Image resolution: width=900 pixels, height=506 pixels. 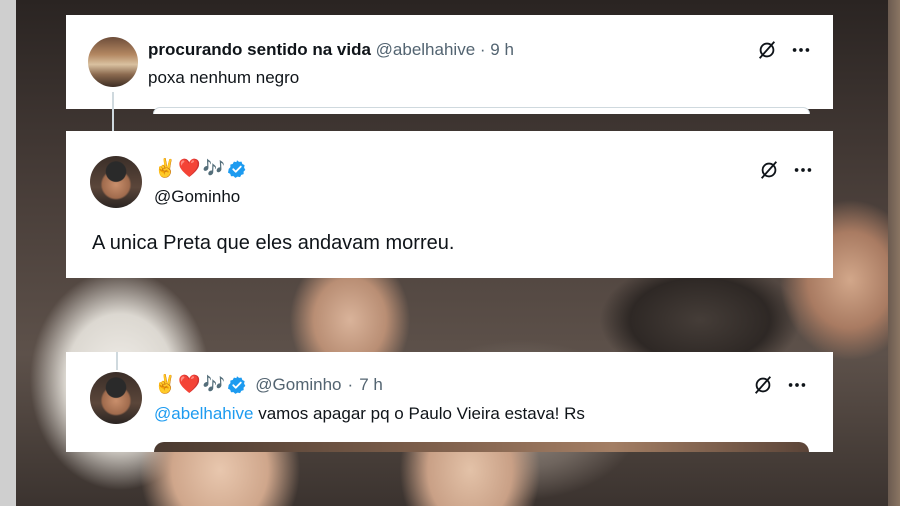 What do you see at coordinates (8, 253) in the screenshot?
I see `photo-left-border` at bounding box center [8, 253].